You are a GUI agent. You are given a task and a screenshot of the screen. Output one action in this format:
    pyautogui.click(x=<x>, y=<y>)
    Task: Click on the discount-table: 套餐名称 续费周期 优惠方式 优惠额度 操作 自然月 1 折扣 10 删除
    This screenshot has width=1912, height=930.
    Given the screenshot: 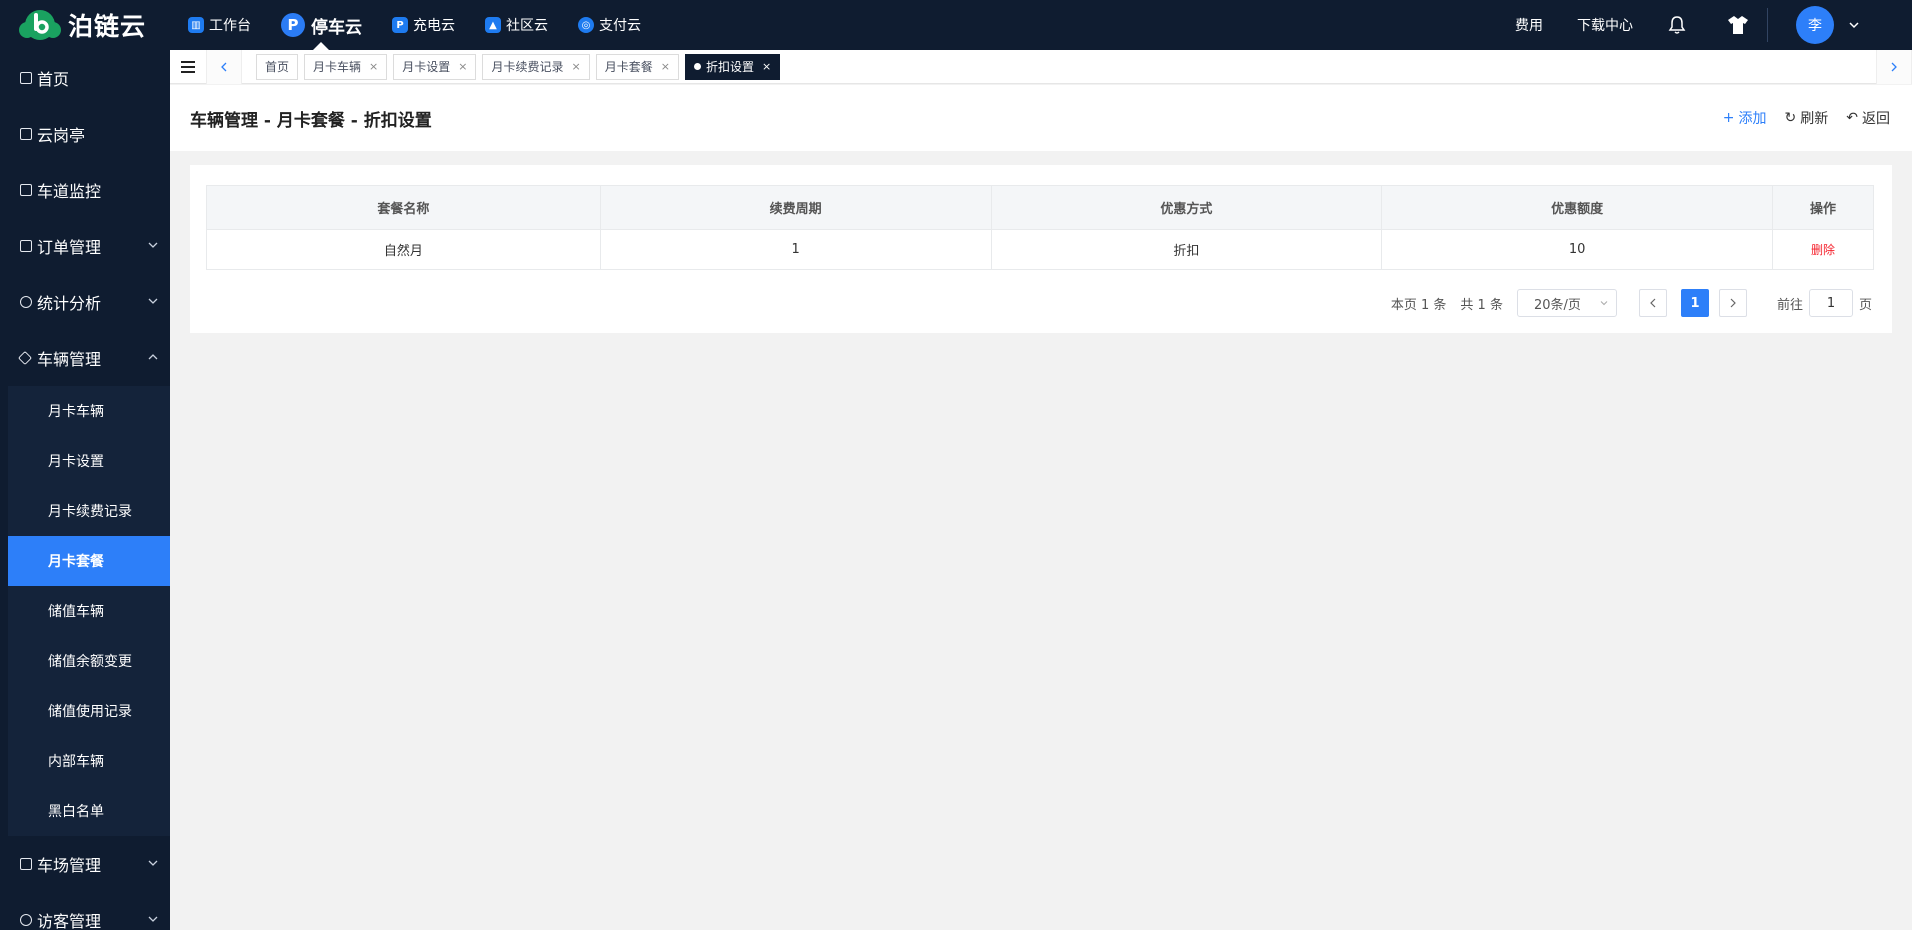 What is the action you would take?
    pyautogui.click(x=1040, y=227)
    